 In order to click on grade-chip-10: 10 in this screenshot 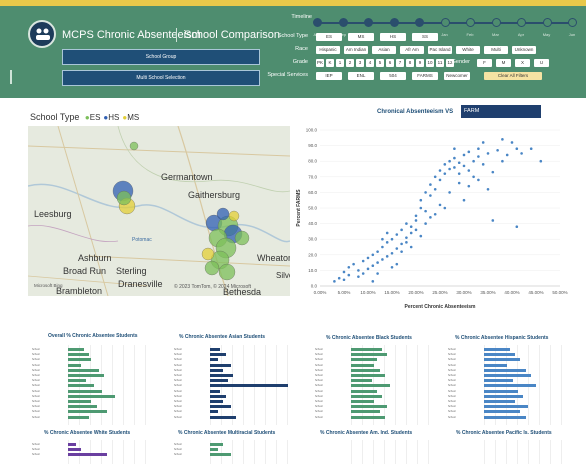, I will do `click(430, 63)`.